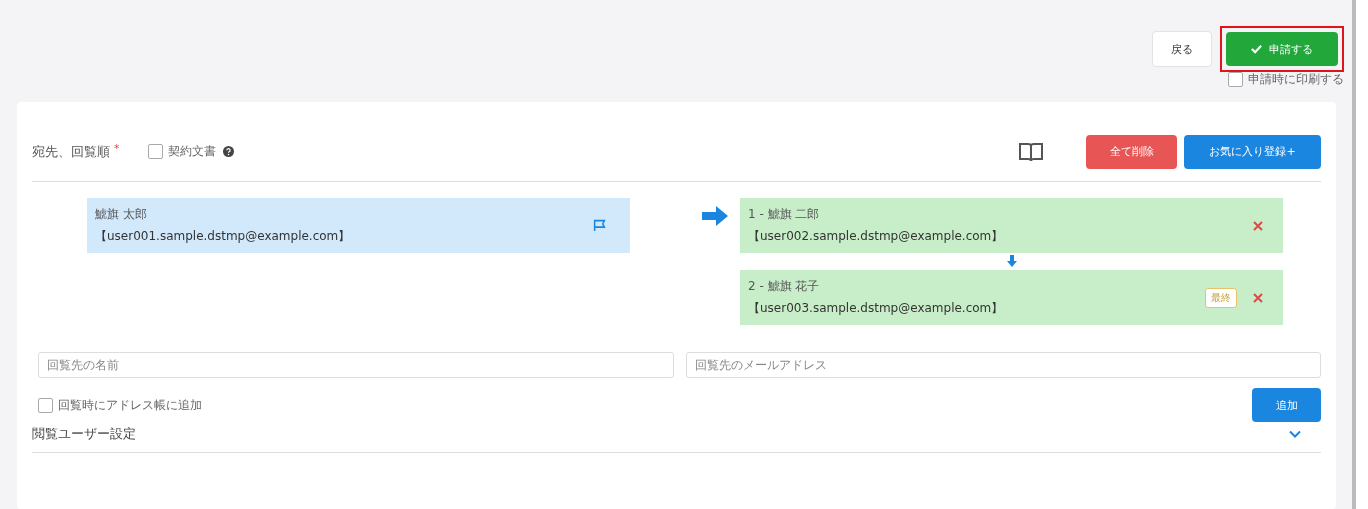 Image resolution: width=1368 pixels, height=509 pixels. What do you see at coordinates (1286, 405) in the screenshot?
I see `add-button: 追加` at bounding box center [1286, 405].